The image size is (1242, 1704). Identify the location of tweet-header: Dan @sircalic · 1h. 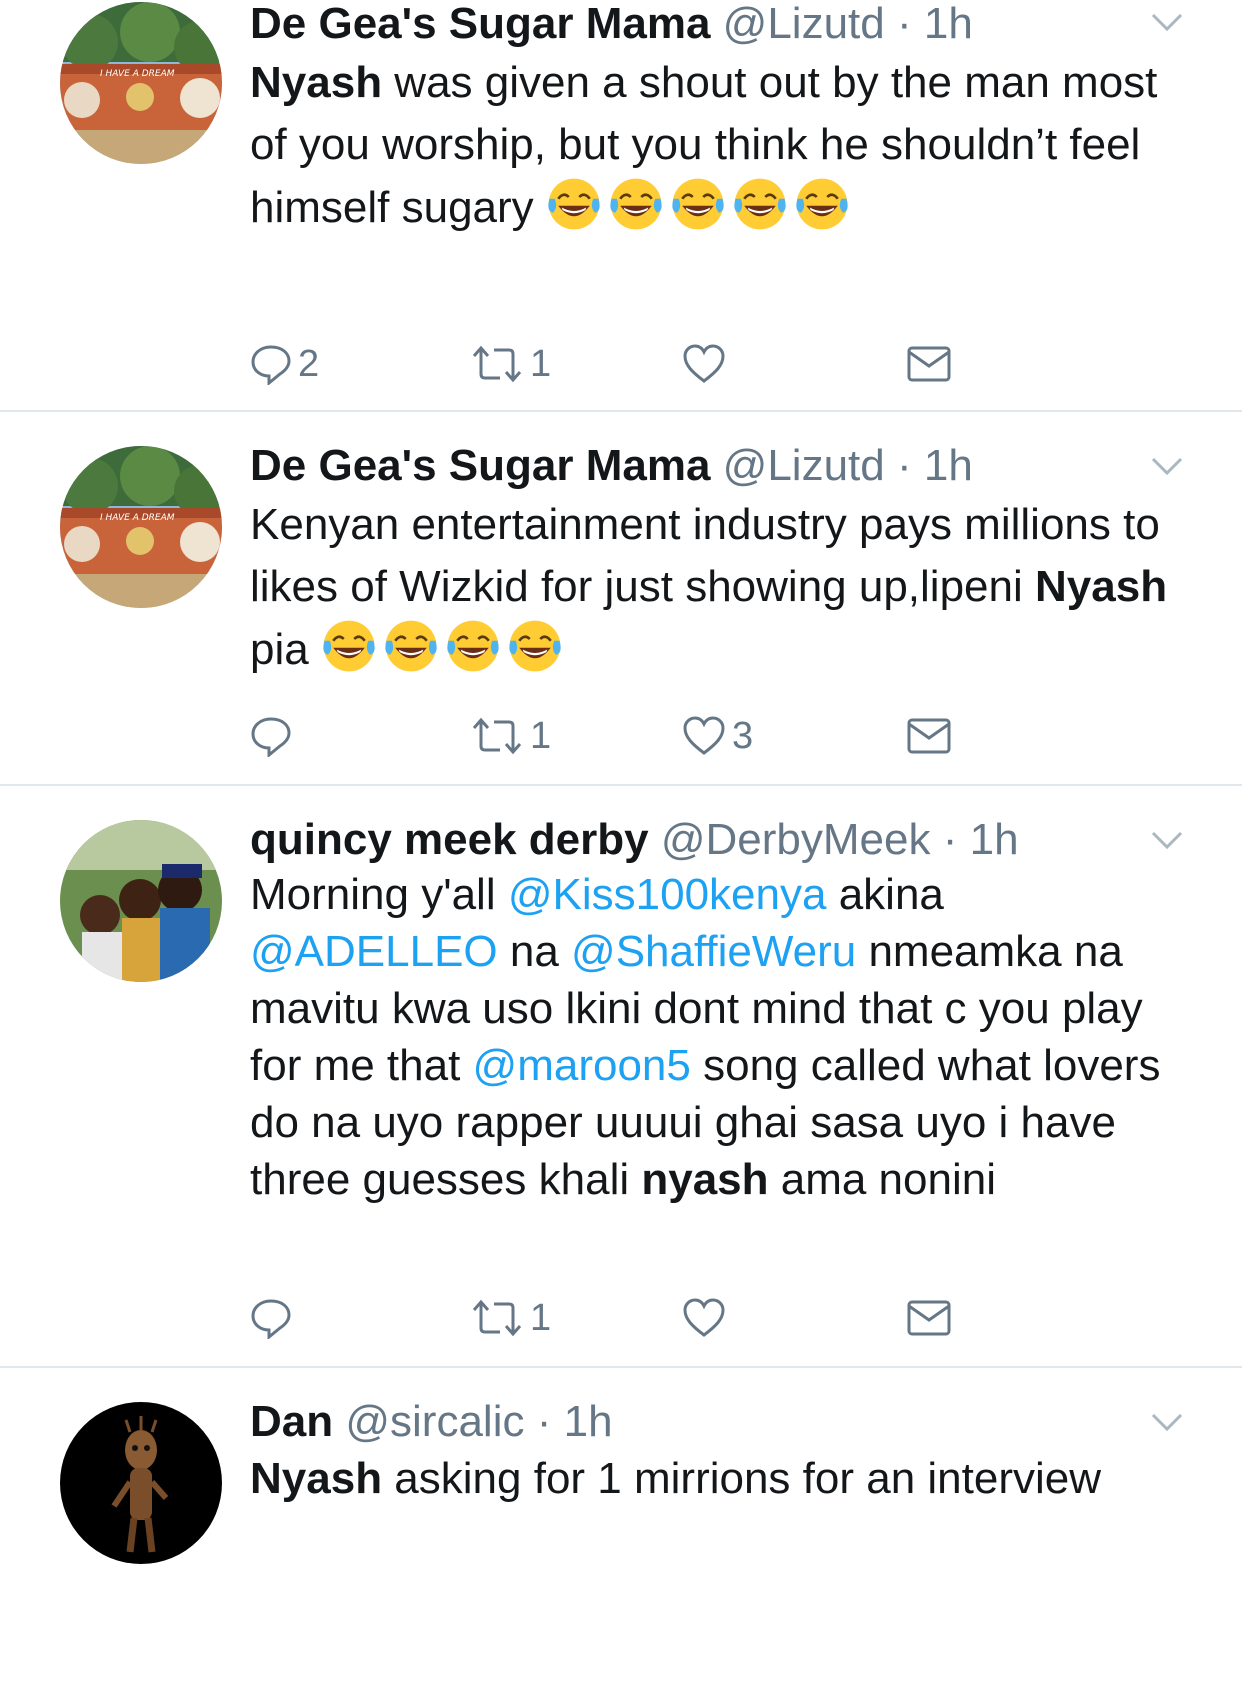
(431, 1422).